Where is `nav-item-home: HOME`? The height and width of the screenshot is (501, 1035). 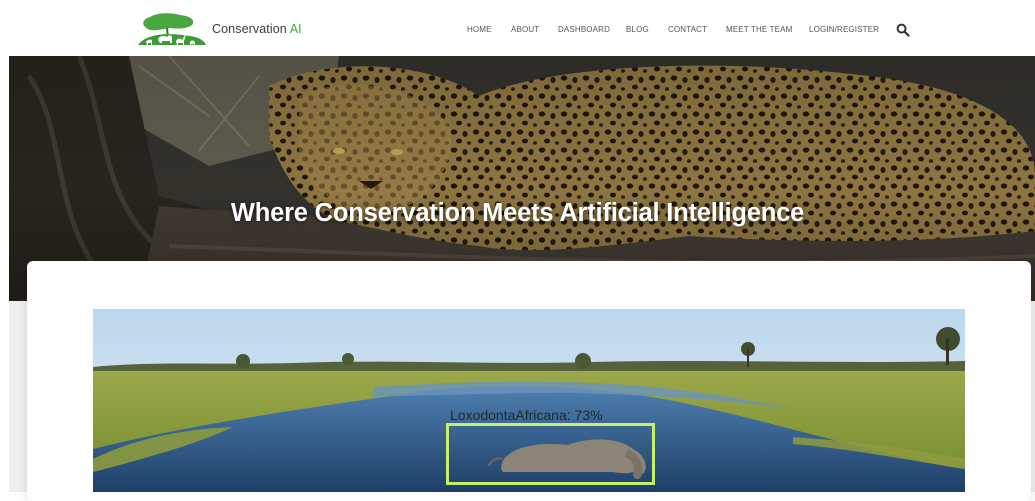
nav-item-home: HOME is located at coordinates (479, 29).